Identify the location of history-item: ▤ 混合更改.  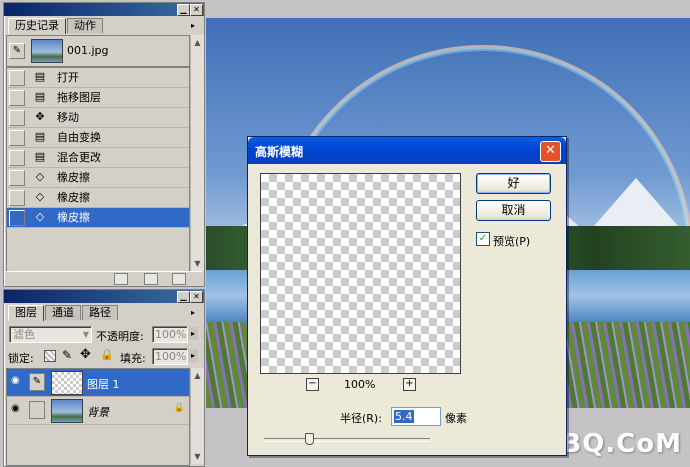
(98, 158).